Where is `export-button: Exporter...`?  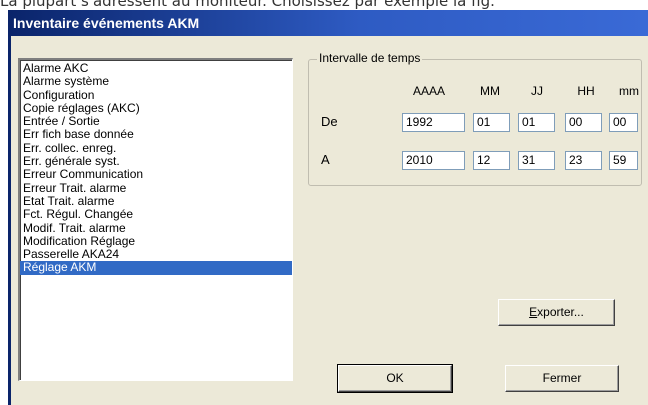 export-button: Exporter... is located at coordinates (556, 312).